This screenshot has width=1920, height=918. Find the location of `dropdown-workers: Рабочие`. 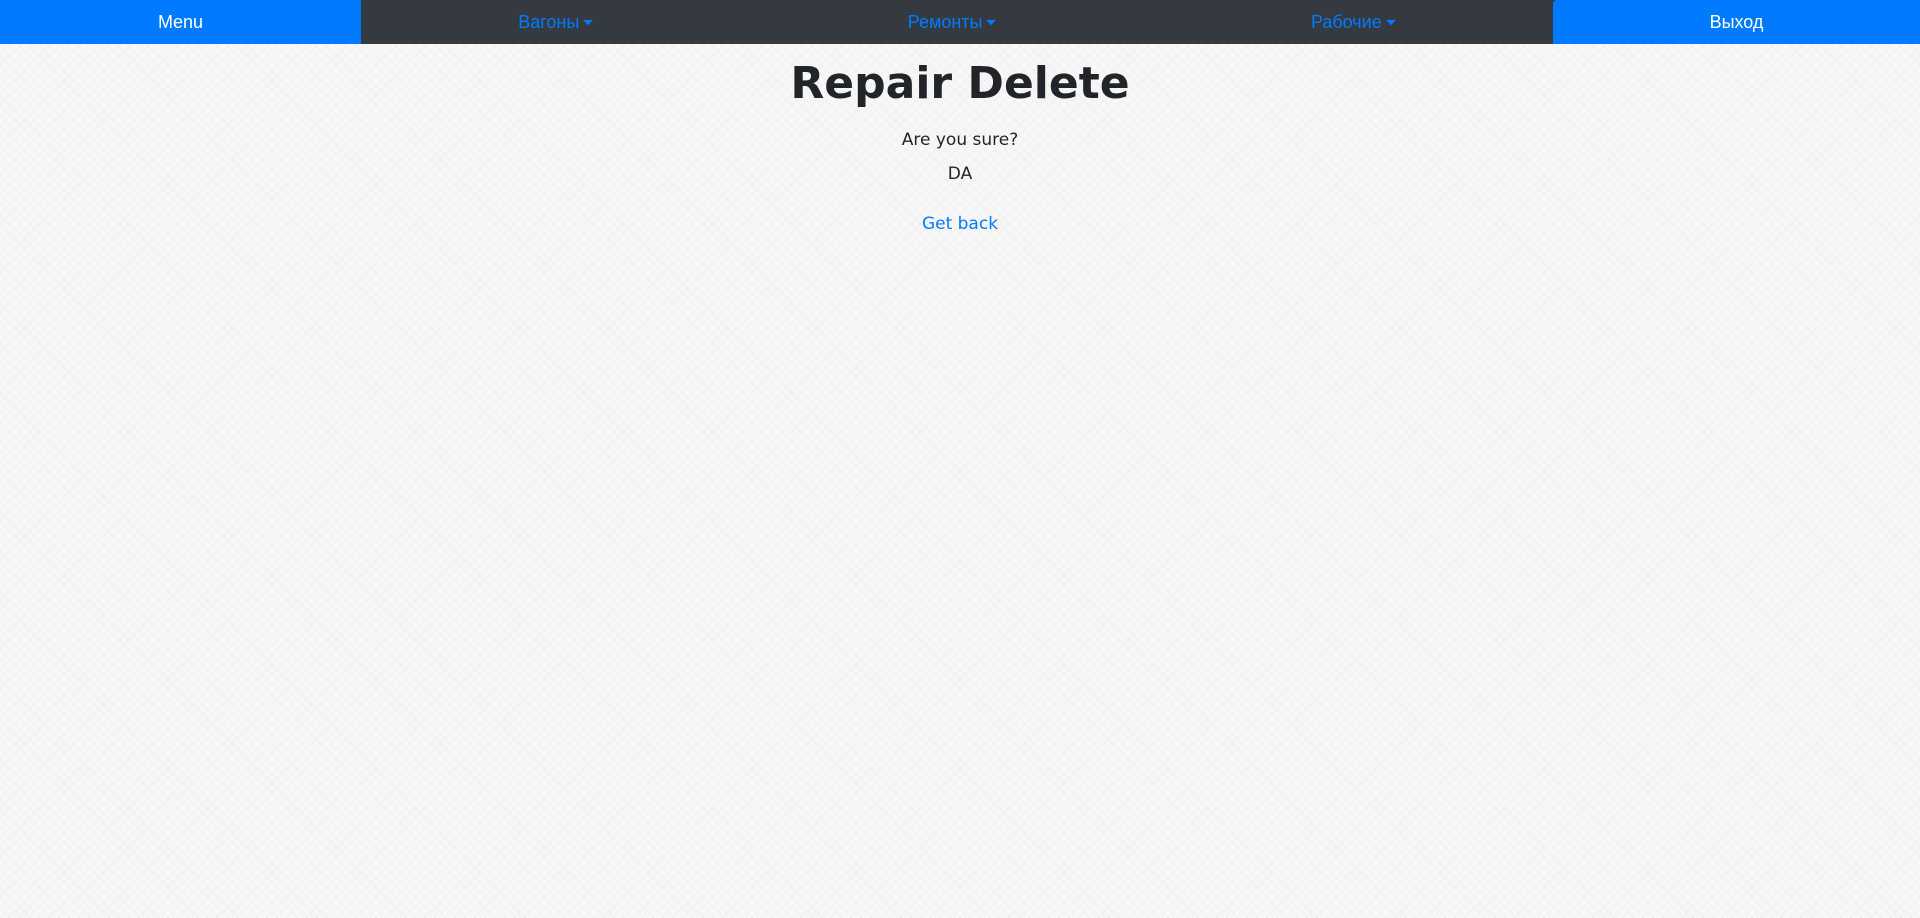

dropdown-workers: Рабочие is located at coordinates (1353, 22).